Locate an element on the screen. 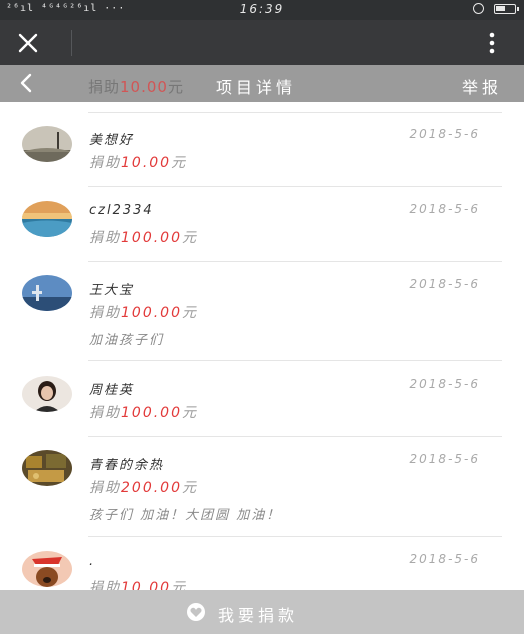 This screenshot has height=634, width=524. donation-message: 加油孩子们 is located at coordinates (127, 340).